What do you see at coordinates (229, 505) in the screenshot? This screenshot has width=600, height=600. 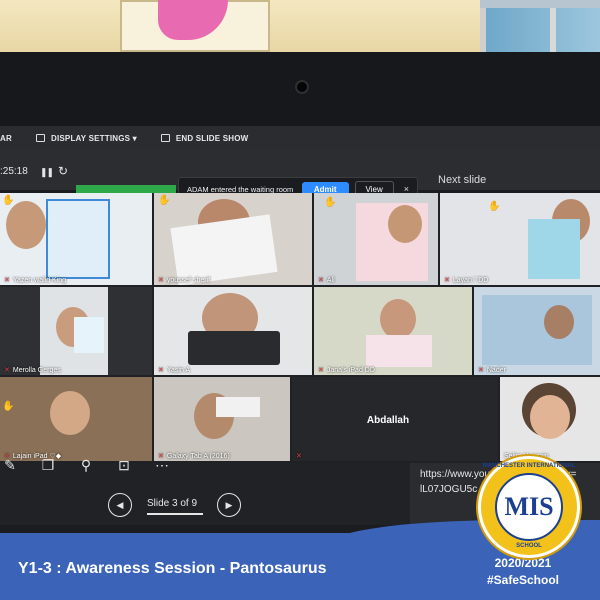 I see `next-slide-button: ▶` at bounding box center [229, 505].